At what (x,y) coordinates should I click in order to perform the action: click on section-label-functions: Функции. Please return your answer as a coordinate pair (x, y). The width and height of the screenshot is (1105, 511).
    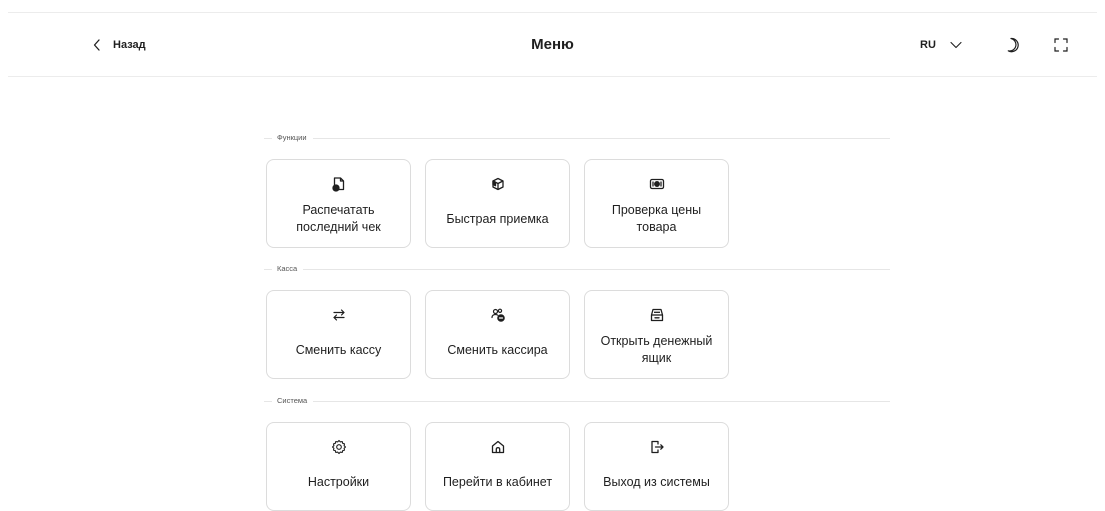
    Looking at the image, I should click on (292, 138).